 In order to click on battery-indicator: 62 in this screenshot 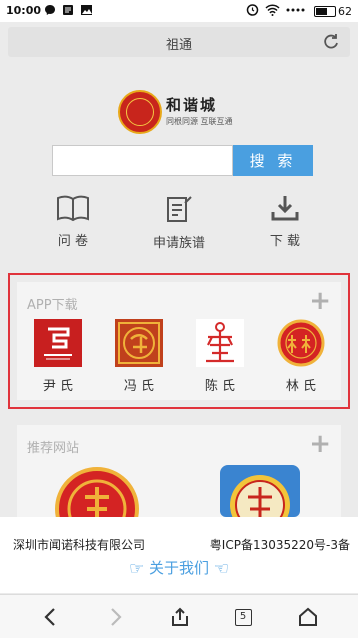, I will do `click(333, 11)`.